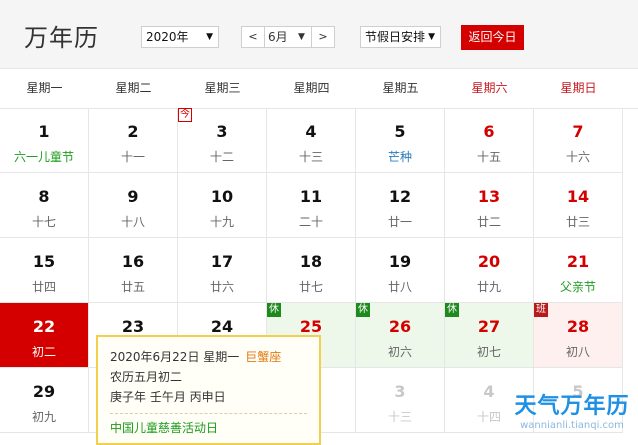  I want to click on calendar-day-cell: 18 廿七, so click(311, 270).